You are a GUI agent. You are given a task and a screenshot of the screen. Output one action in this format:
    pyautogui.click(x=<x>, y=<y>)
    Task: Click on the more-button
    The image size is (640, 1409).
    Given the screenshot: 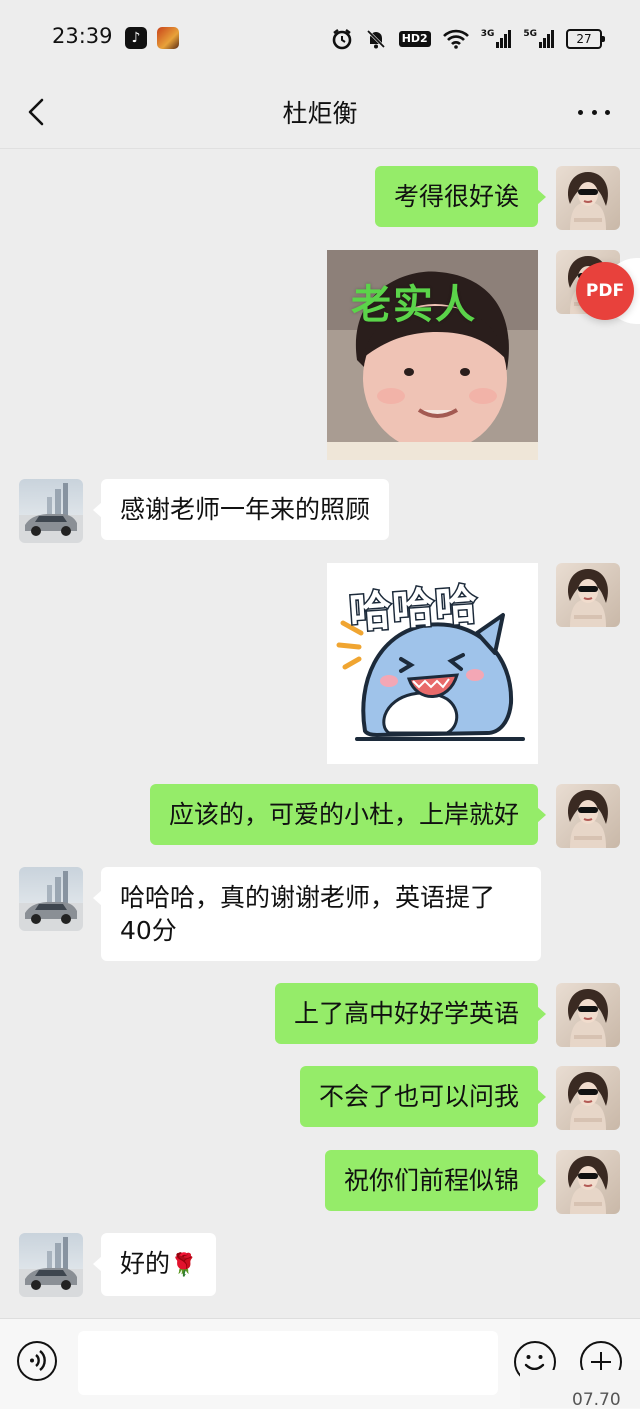 What is the action you would take?
    pyautogui.click(x=594, y=112)
    